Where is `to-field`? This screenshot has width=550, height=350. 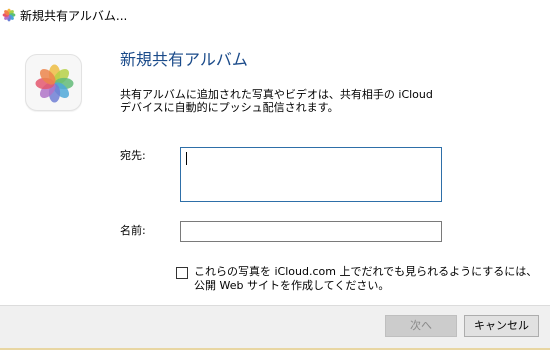 to-field is located at coordinates (311, 174).